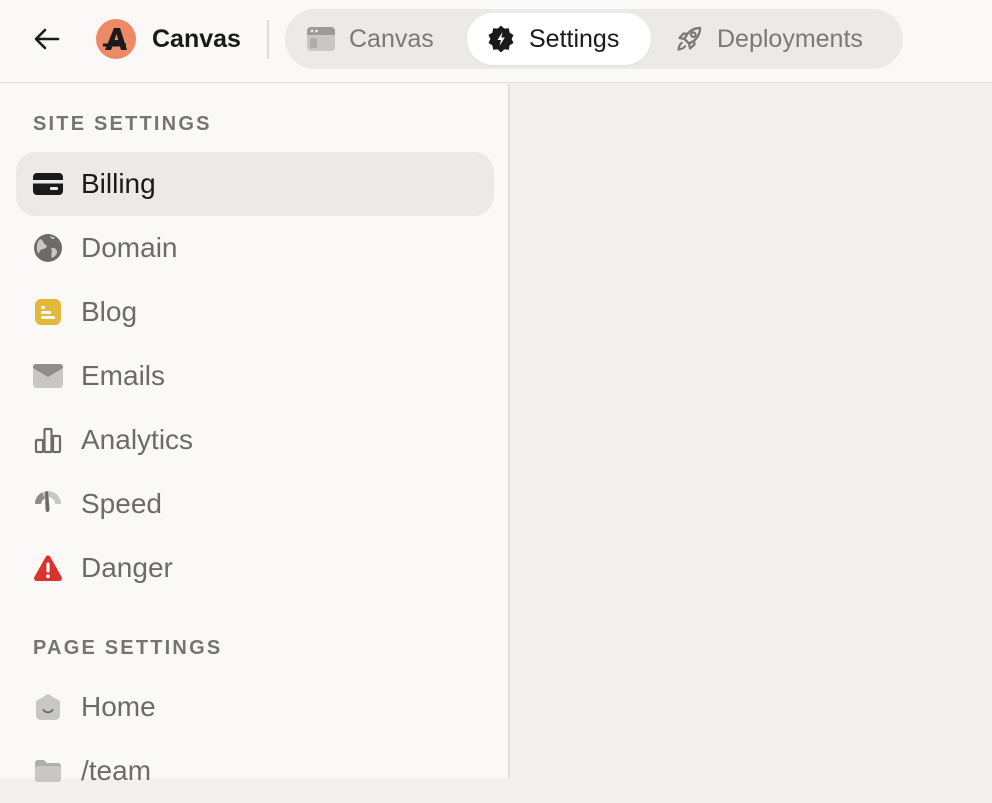 Image resolution: width=992 pixels, height=803 pixels. What do you see at coordinates (128, 648) in the screenshot?
I see `page-settings-heading: PAGE SETTINGS` at bounding box center [128, 648].